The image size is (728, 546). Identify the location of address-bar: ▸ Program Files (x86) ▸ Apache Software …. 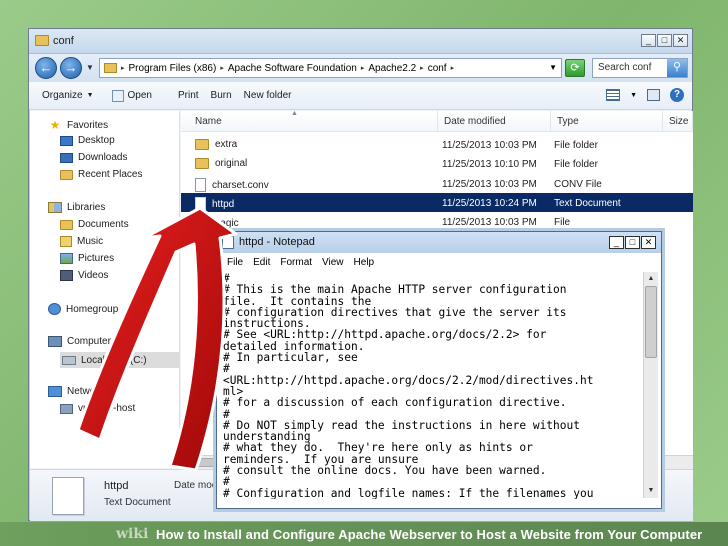
(330, 68).